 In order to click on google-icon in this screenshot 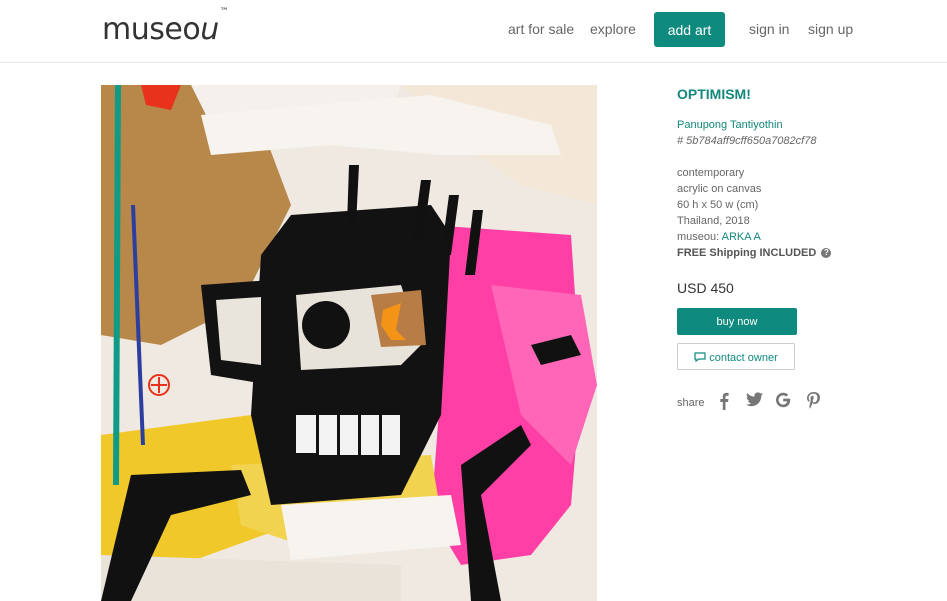, I will do `click(783, 401)`.